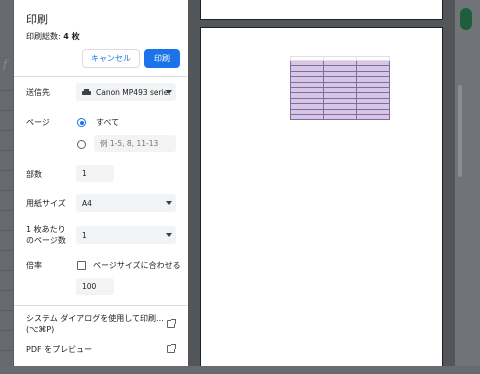  What do you see at coordinates (126, 235) in the screenshot?
I see `pages-per-sheet-select: 1` at bounding box center [126, 235].